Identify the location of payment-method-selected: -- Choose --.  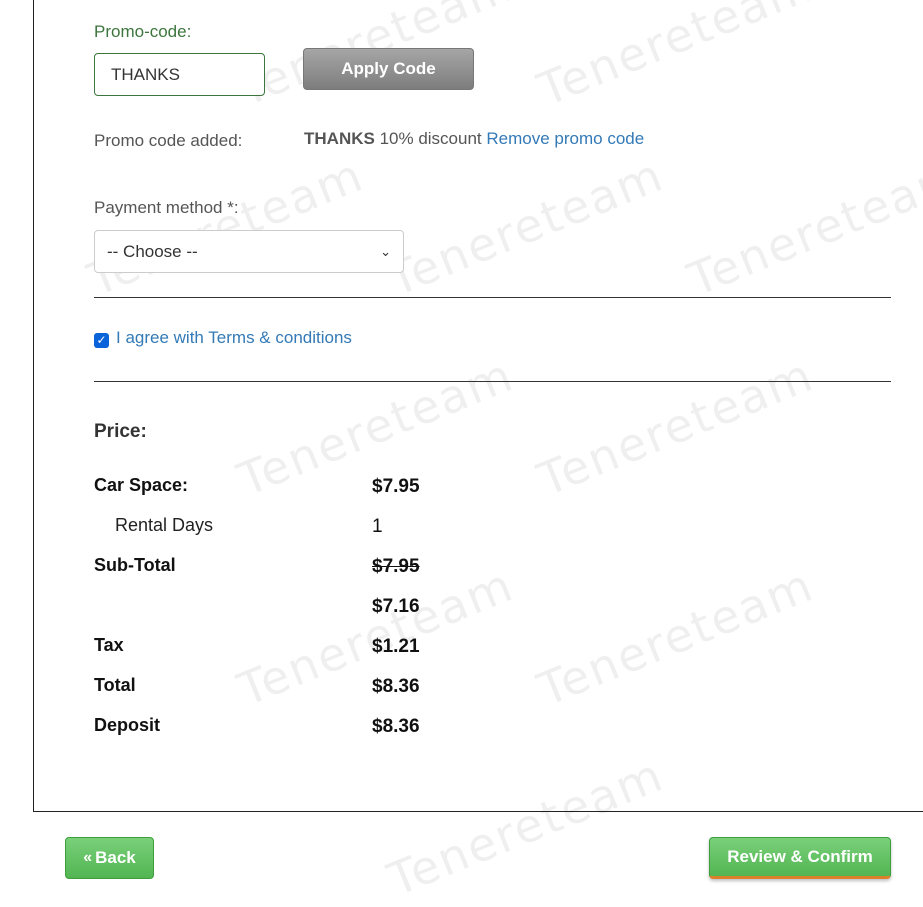
(152, 251).